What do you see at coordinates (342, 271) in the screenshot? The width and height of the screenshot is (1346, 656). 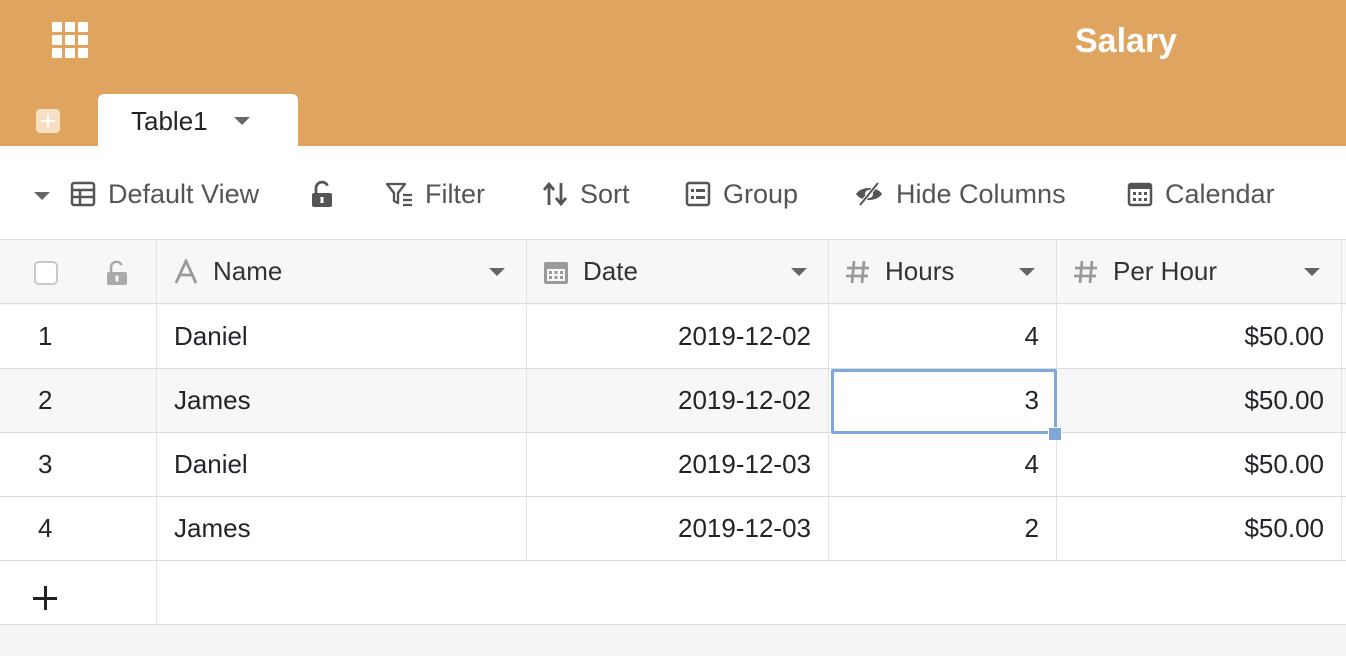 I see `column-header-name: Name` at bounding box center [342, 271].